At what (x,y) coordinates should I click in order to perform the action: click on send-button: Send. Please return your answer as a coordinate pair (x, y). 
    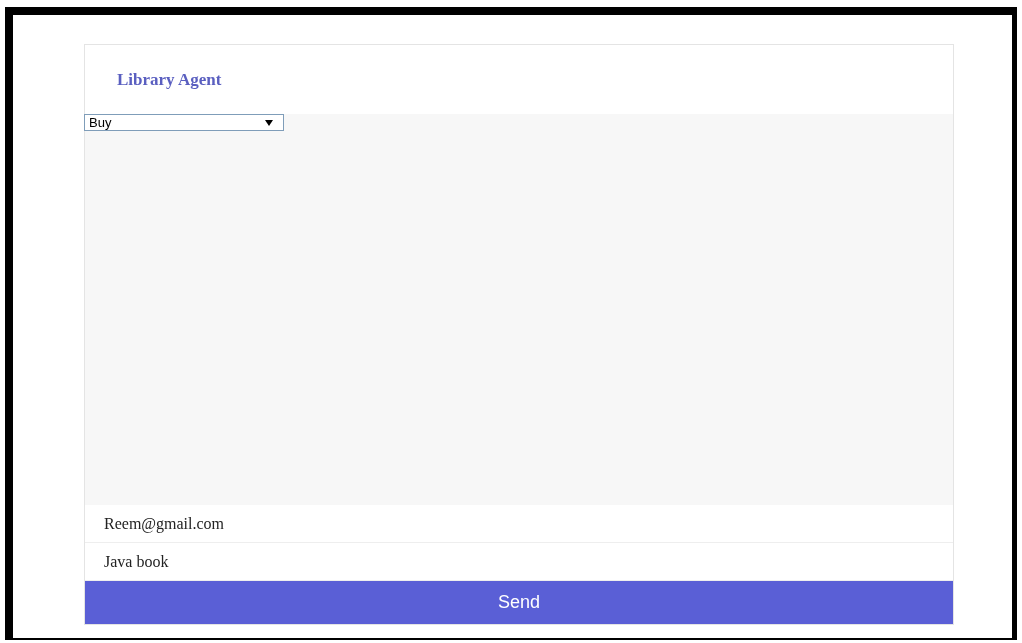
    Looking at the image, I should click on (519, 602).